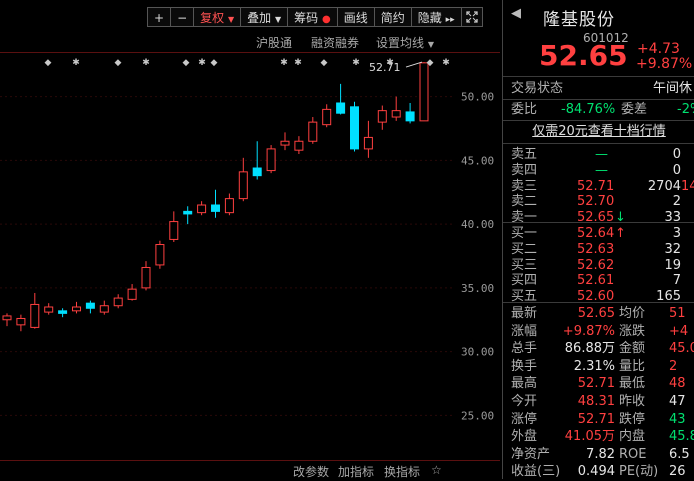 Image resolution: width=694 pixels, height=481 pixels. What do you see at coordinates (524, 297) in the screenshot?
I see `bid-level-label: 买五` at bounding box center [524, 297].